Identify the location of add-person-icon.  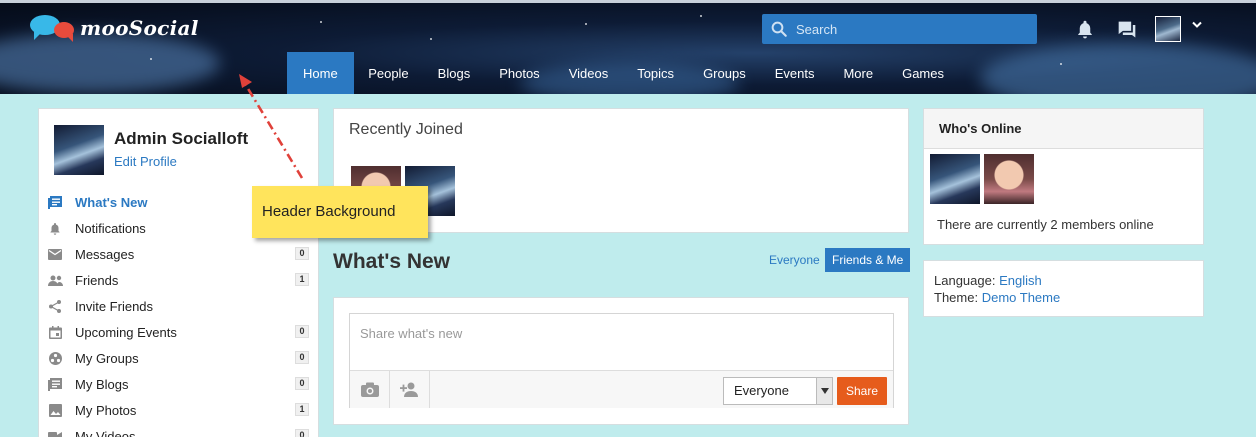
(408, 389).